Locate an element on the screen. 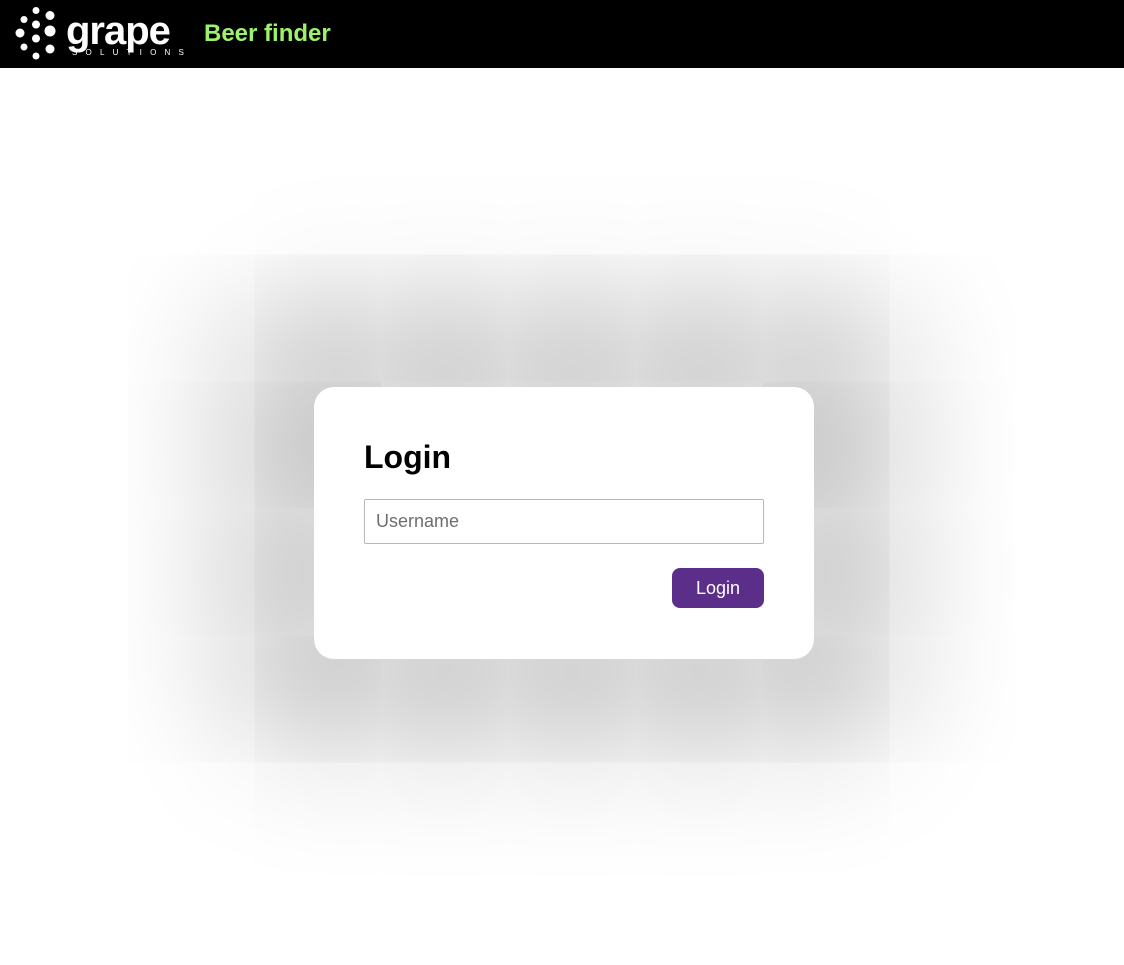  grape-solutions-logo: grape SOLUTIONS is located at coordinates (103, 33).